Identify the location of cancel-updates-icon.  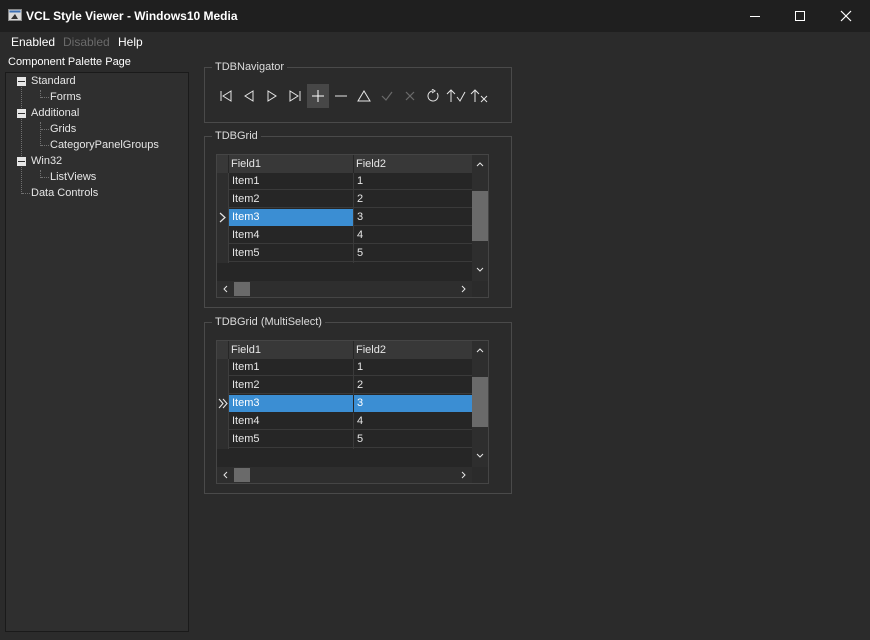
(479, 96).